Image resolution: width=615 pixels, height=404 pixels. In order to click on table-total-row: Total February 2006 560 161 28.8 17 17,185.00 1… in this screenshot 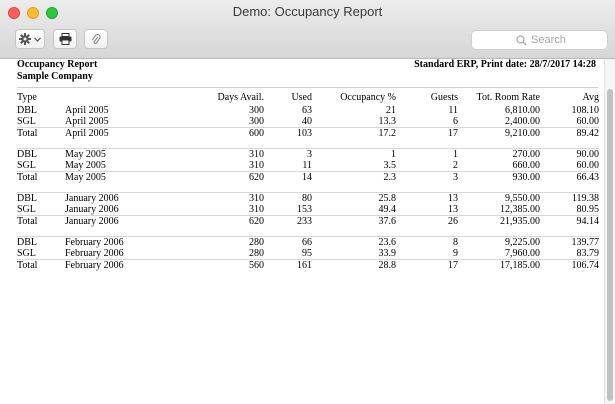, I will do `click(308, 265)`.